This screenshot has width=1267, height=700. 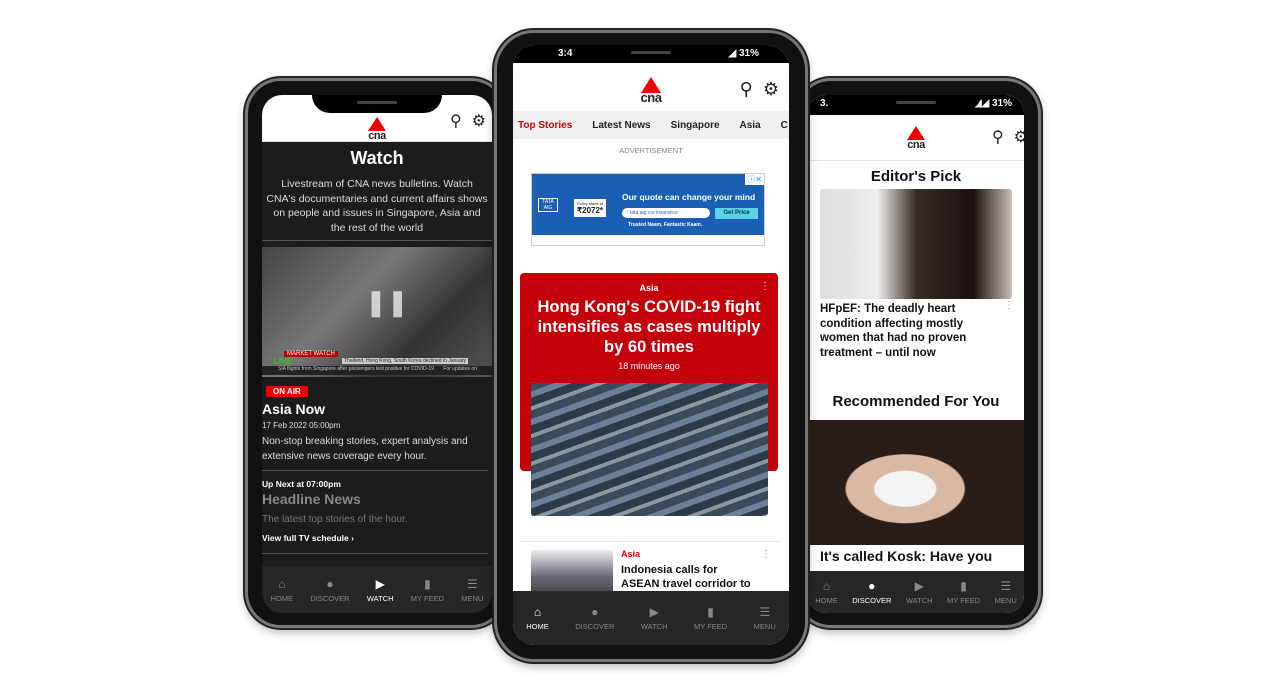 What do you see at coordinates (649, 366) in the screenshot?
I see `featured-time: 18 minutes ago` at bounding box center [649, 366].